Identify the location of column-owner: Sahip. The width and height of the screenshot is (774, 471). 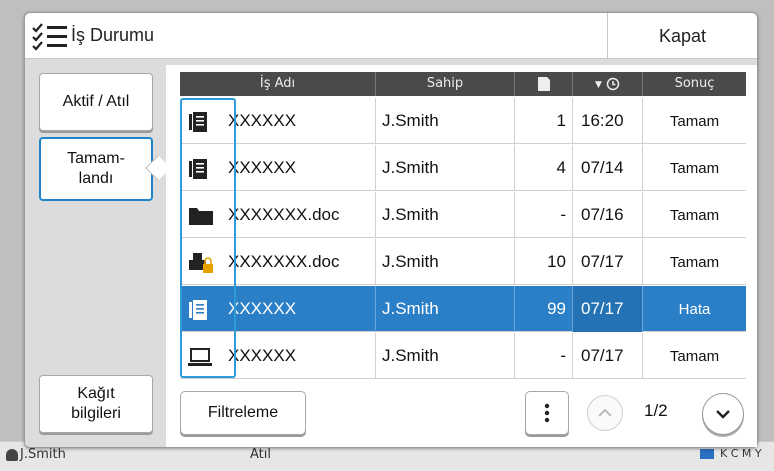
(445, 84).